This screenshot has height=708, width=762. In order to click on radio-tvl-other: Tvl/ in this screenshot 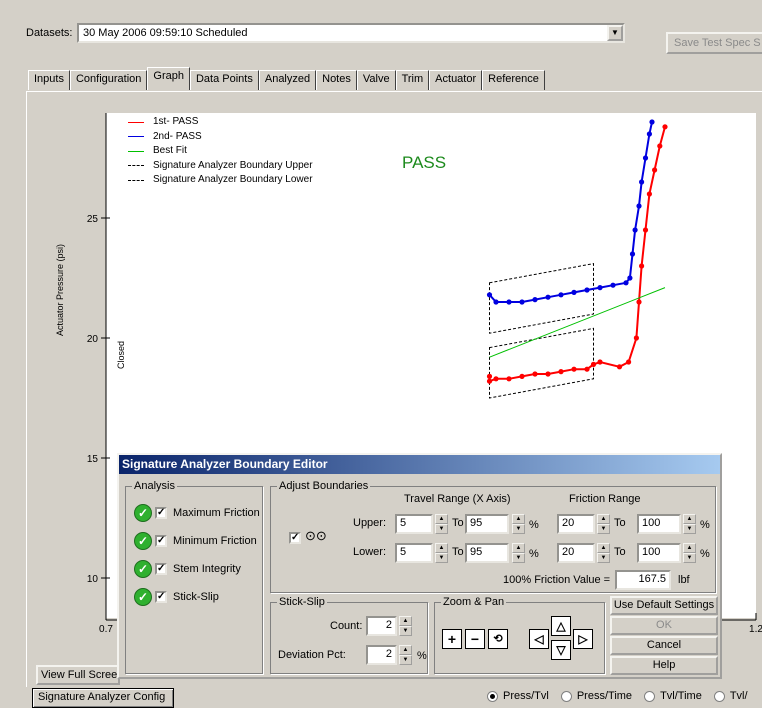, I will do `click(730, 696)`.